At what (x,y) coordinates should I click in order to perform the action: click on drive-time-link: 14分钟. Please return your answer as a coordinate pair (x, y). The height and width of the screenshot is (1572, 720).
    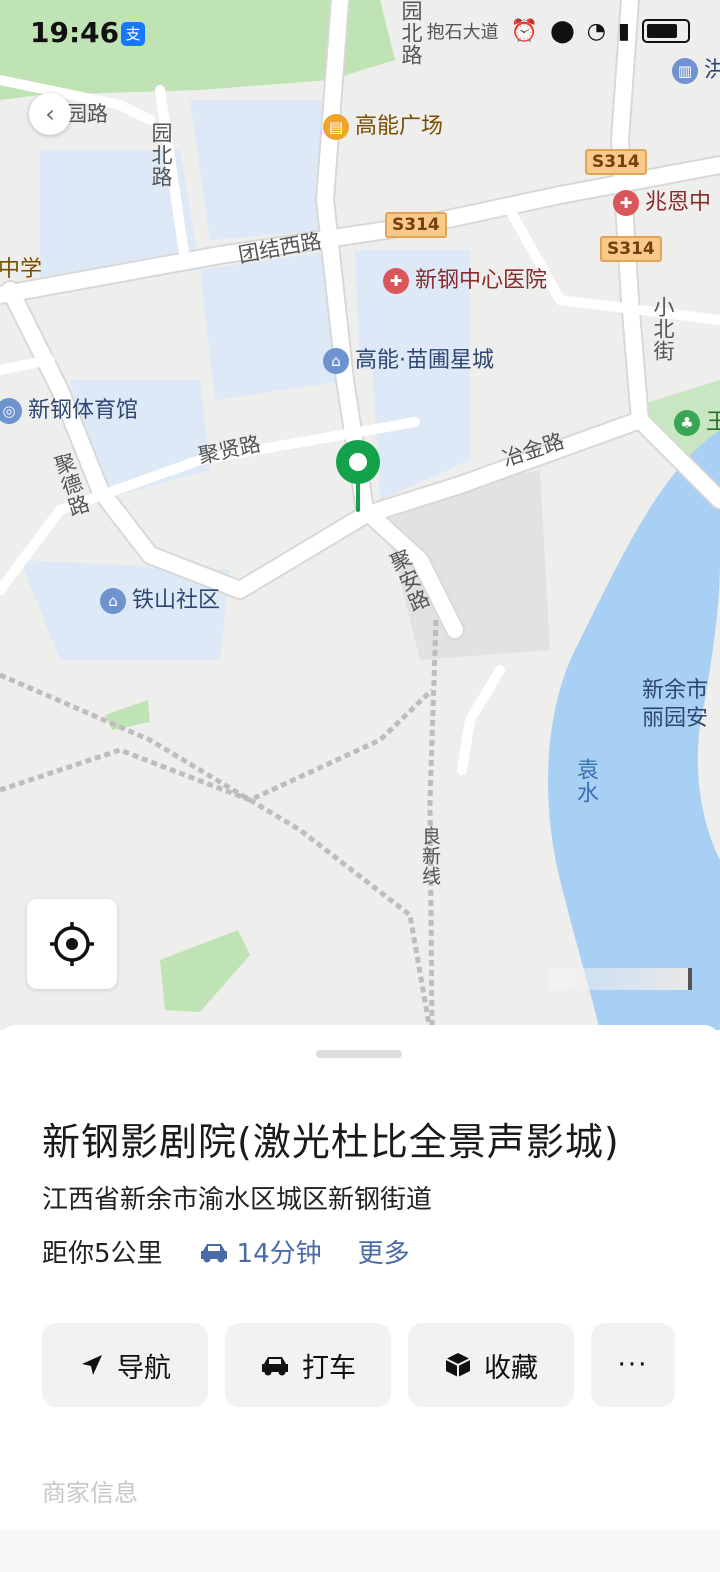
    Looking at the image, I should click on (260, 1251).